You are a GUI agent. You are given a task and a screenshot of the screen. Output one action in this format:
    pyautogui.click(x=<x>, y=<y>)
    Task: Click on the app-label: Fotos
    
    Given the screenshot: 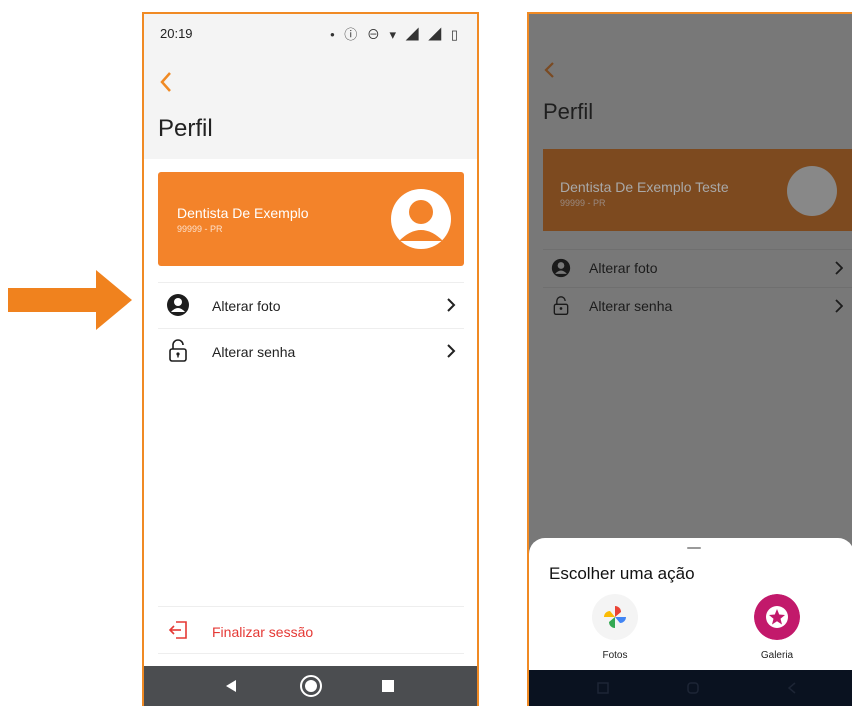 What is the action you would take?
    pyautogui.click(x=615, y=655)
    